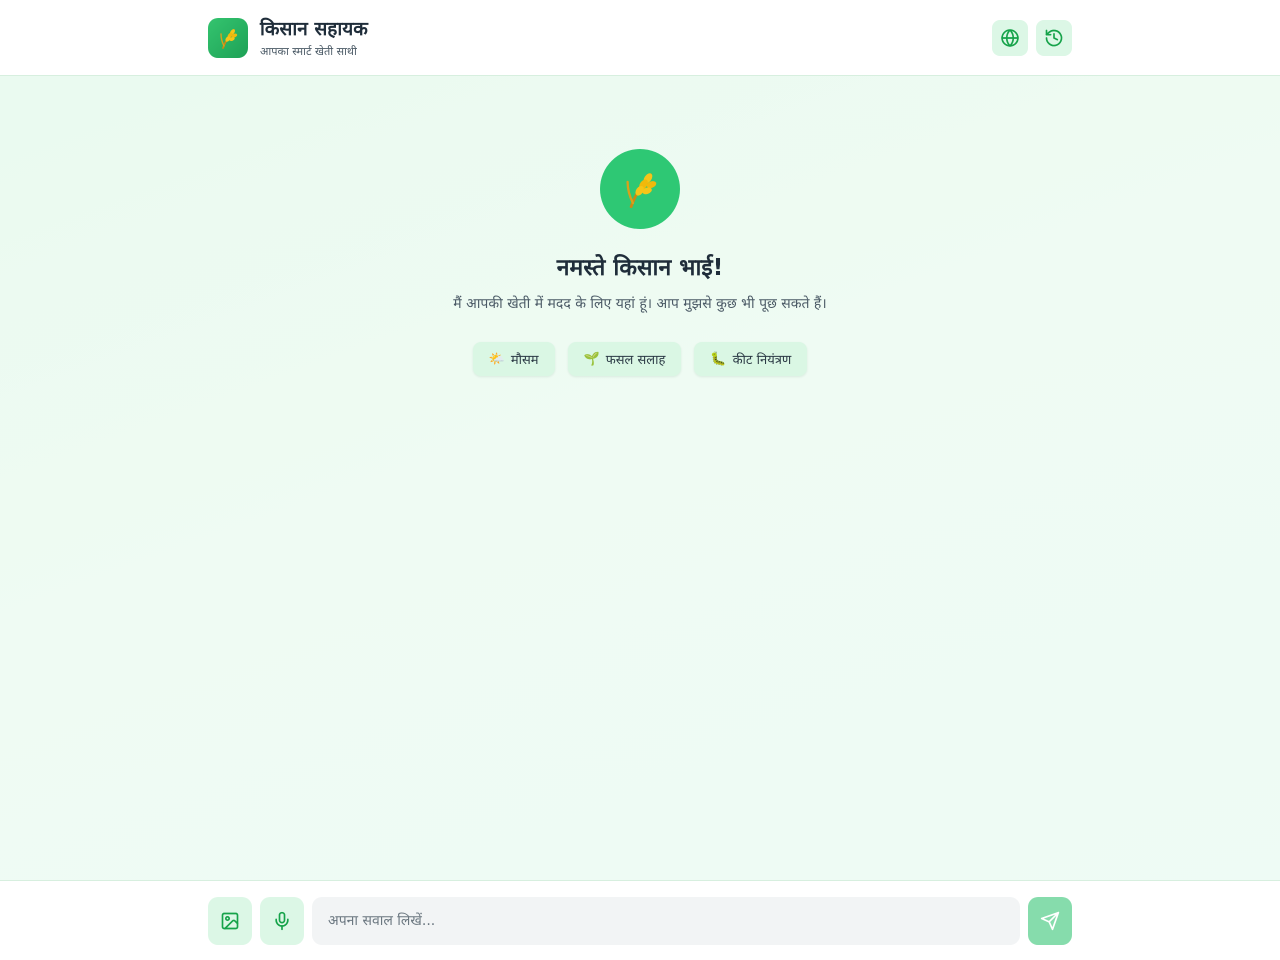 The width and height of the screenshot is (1280, 960). What do you see at coordinates (635, 360) in the screenshot?
I see `chip-label: फसल सलाह` at bounding box center [635, 360].